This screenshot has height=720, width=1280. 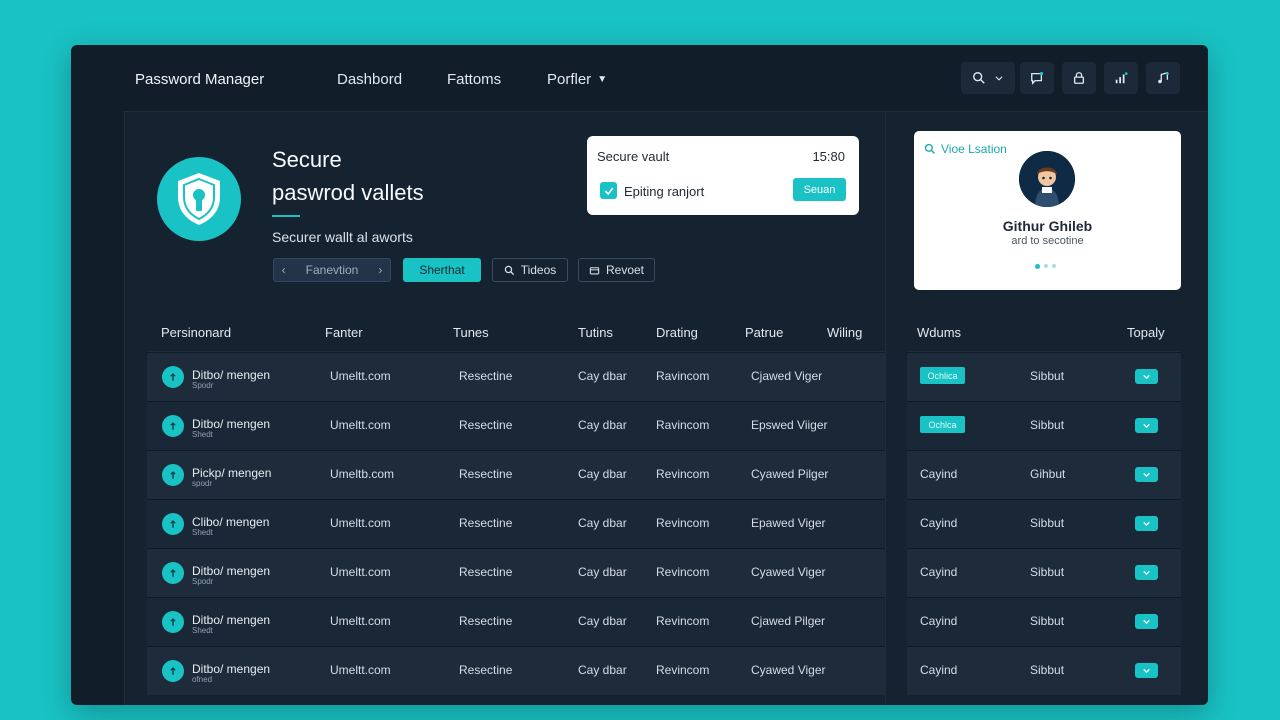 I want to click on table-row: Cayind Gihbut, so click(x=1044, y=474).